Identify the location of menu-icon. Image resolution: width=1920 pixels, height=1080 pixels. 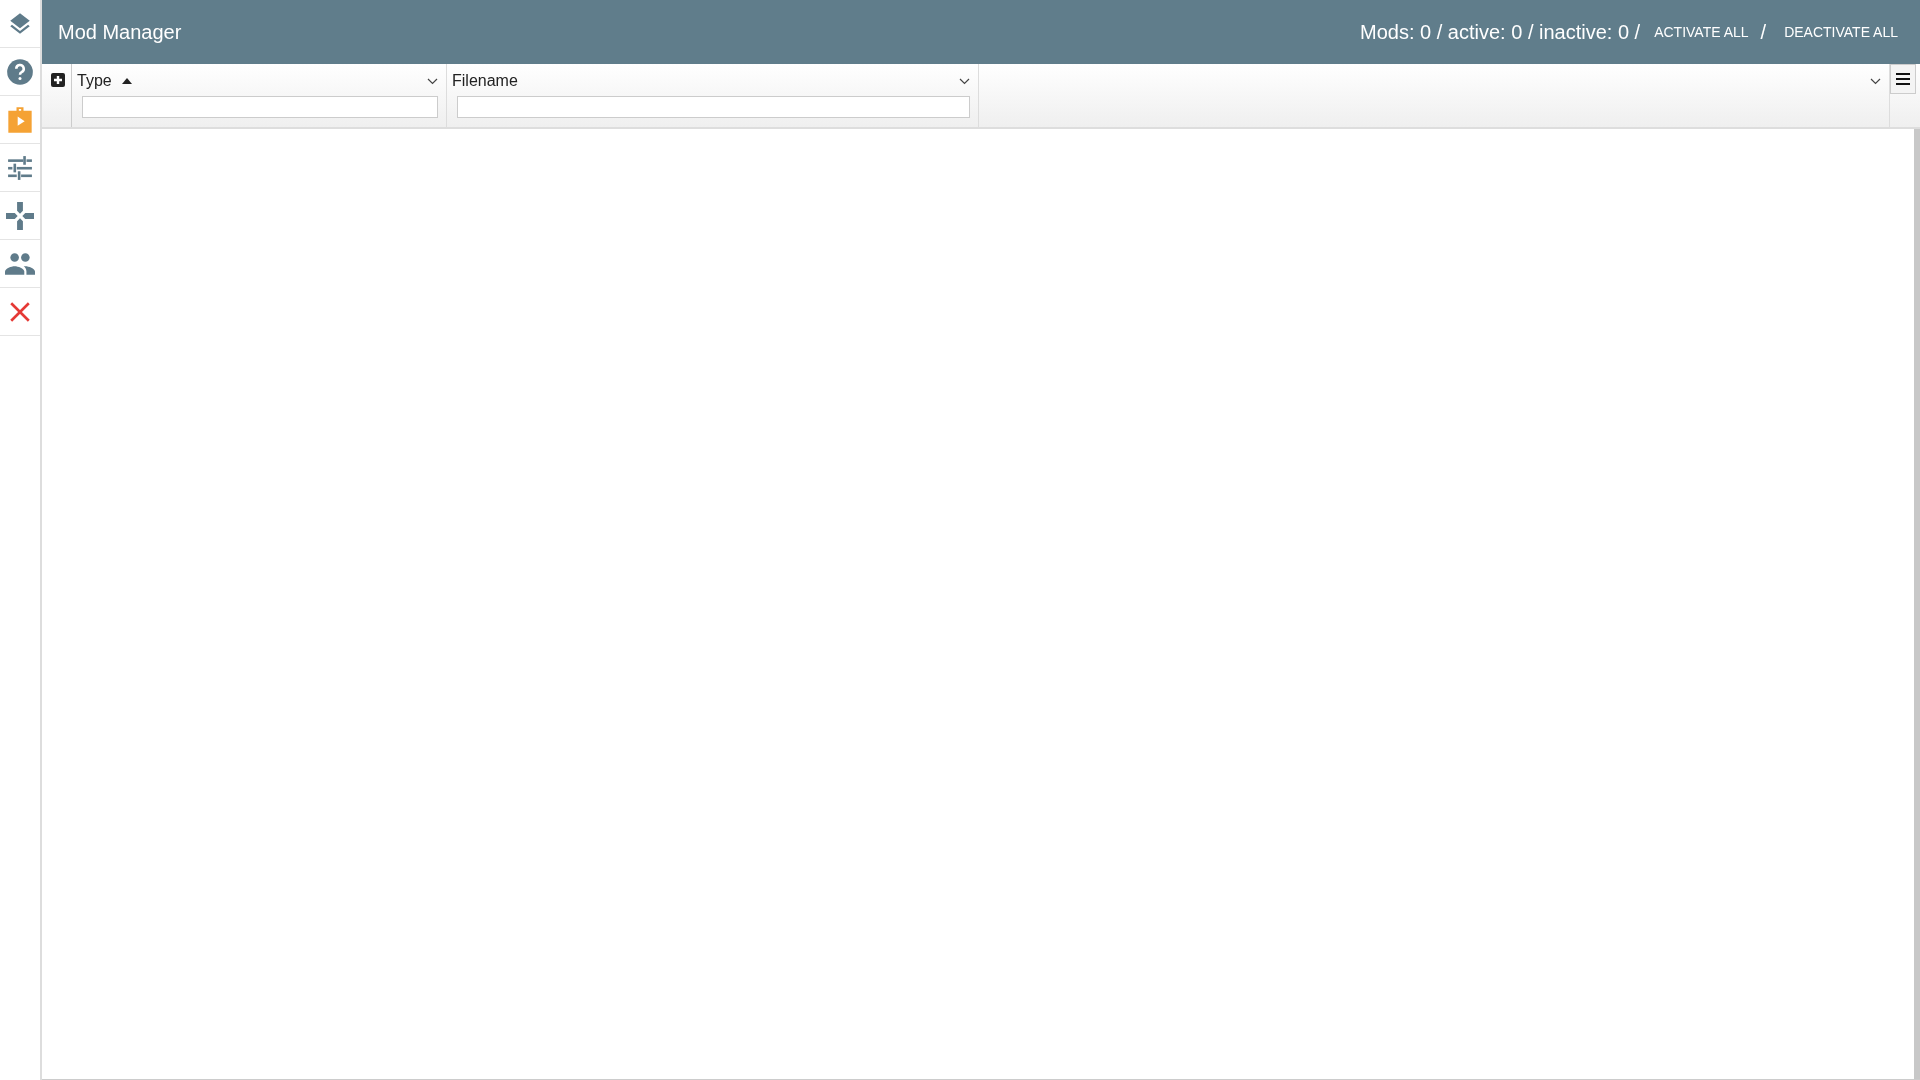
(1903, 79).